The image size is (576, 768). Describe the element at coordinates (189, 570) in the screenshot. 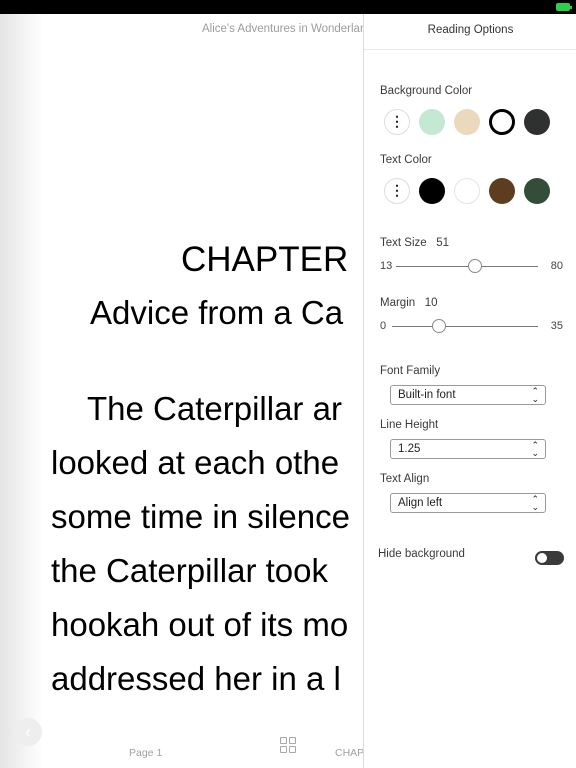

I see `text-line: the Caterpillar took` at that location.